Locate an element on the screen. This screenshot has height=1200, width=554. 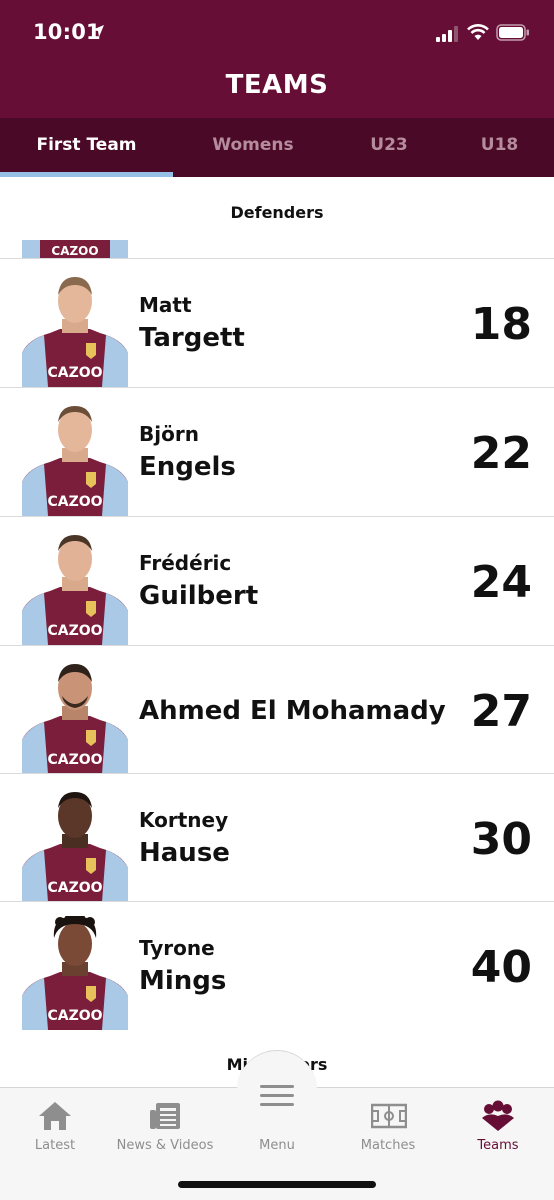
player-full-name: Ahmed El Mohamady is located at coordinates (292, 711).